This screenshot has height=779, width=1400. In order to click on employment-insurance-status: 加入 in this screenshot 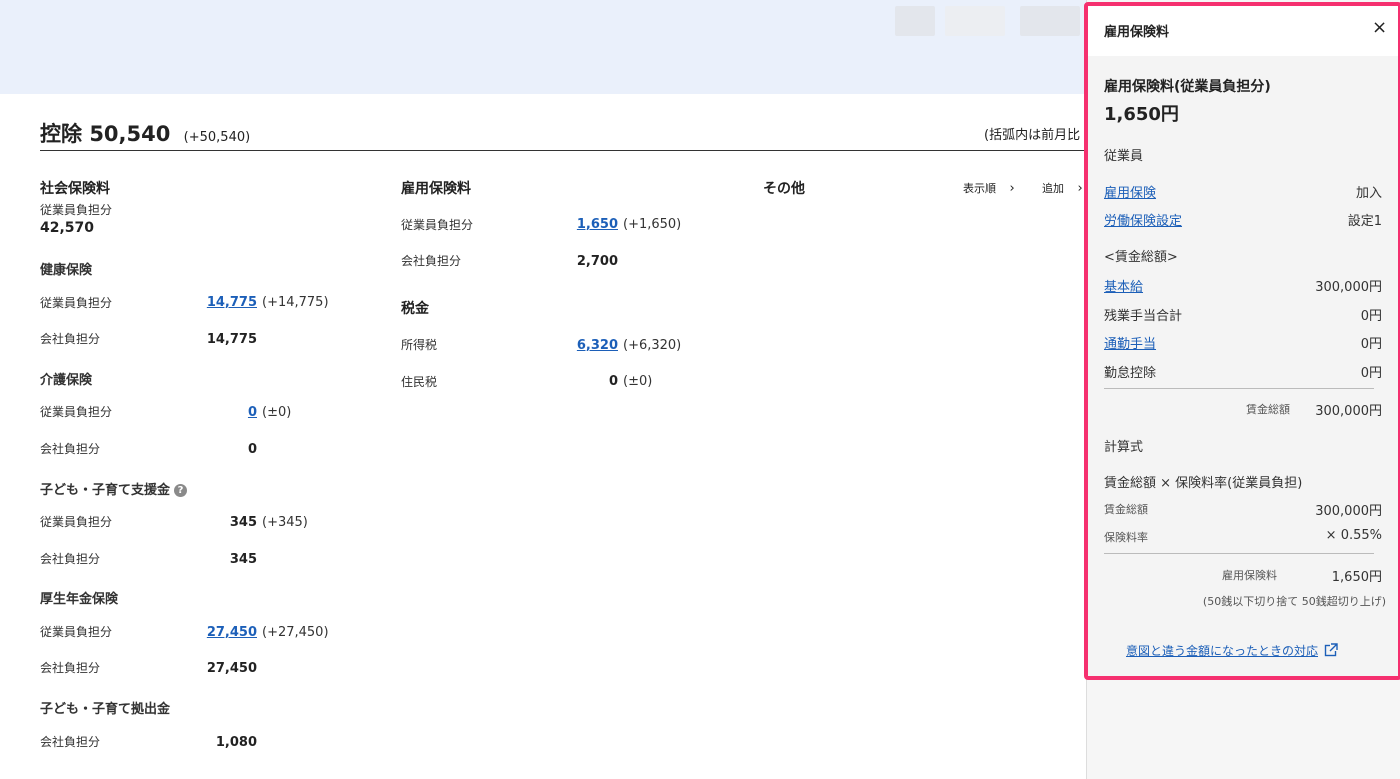, I will do `click(1368, 193)`.